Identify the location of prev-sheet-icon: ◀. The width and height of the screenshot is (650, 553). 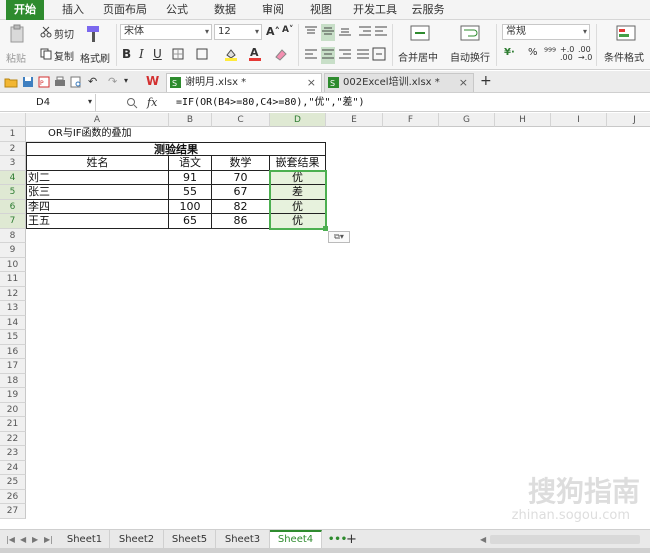
(23, 539).